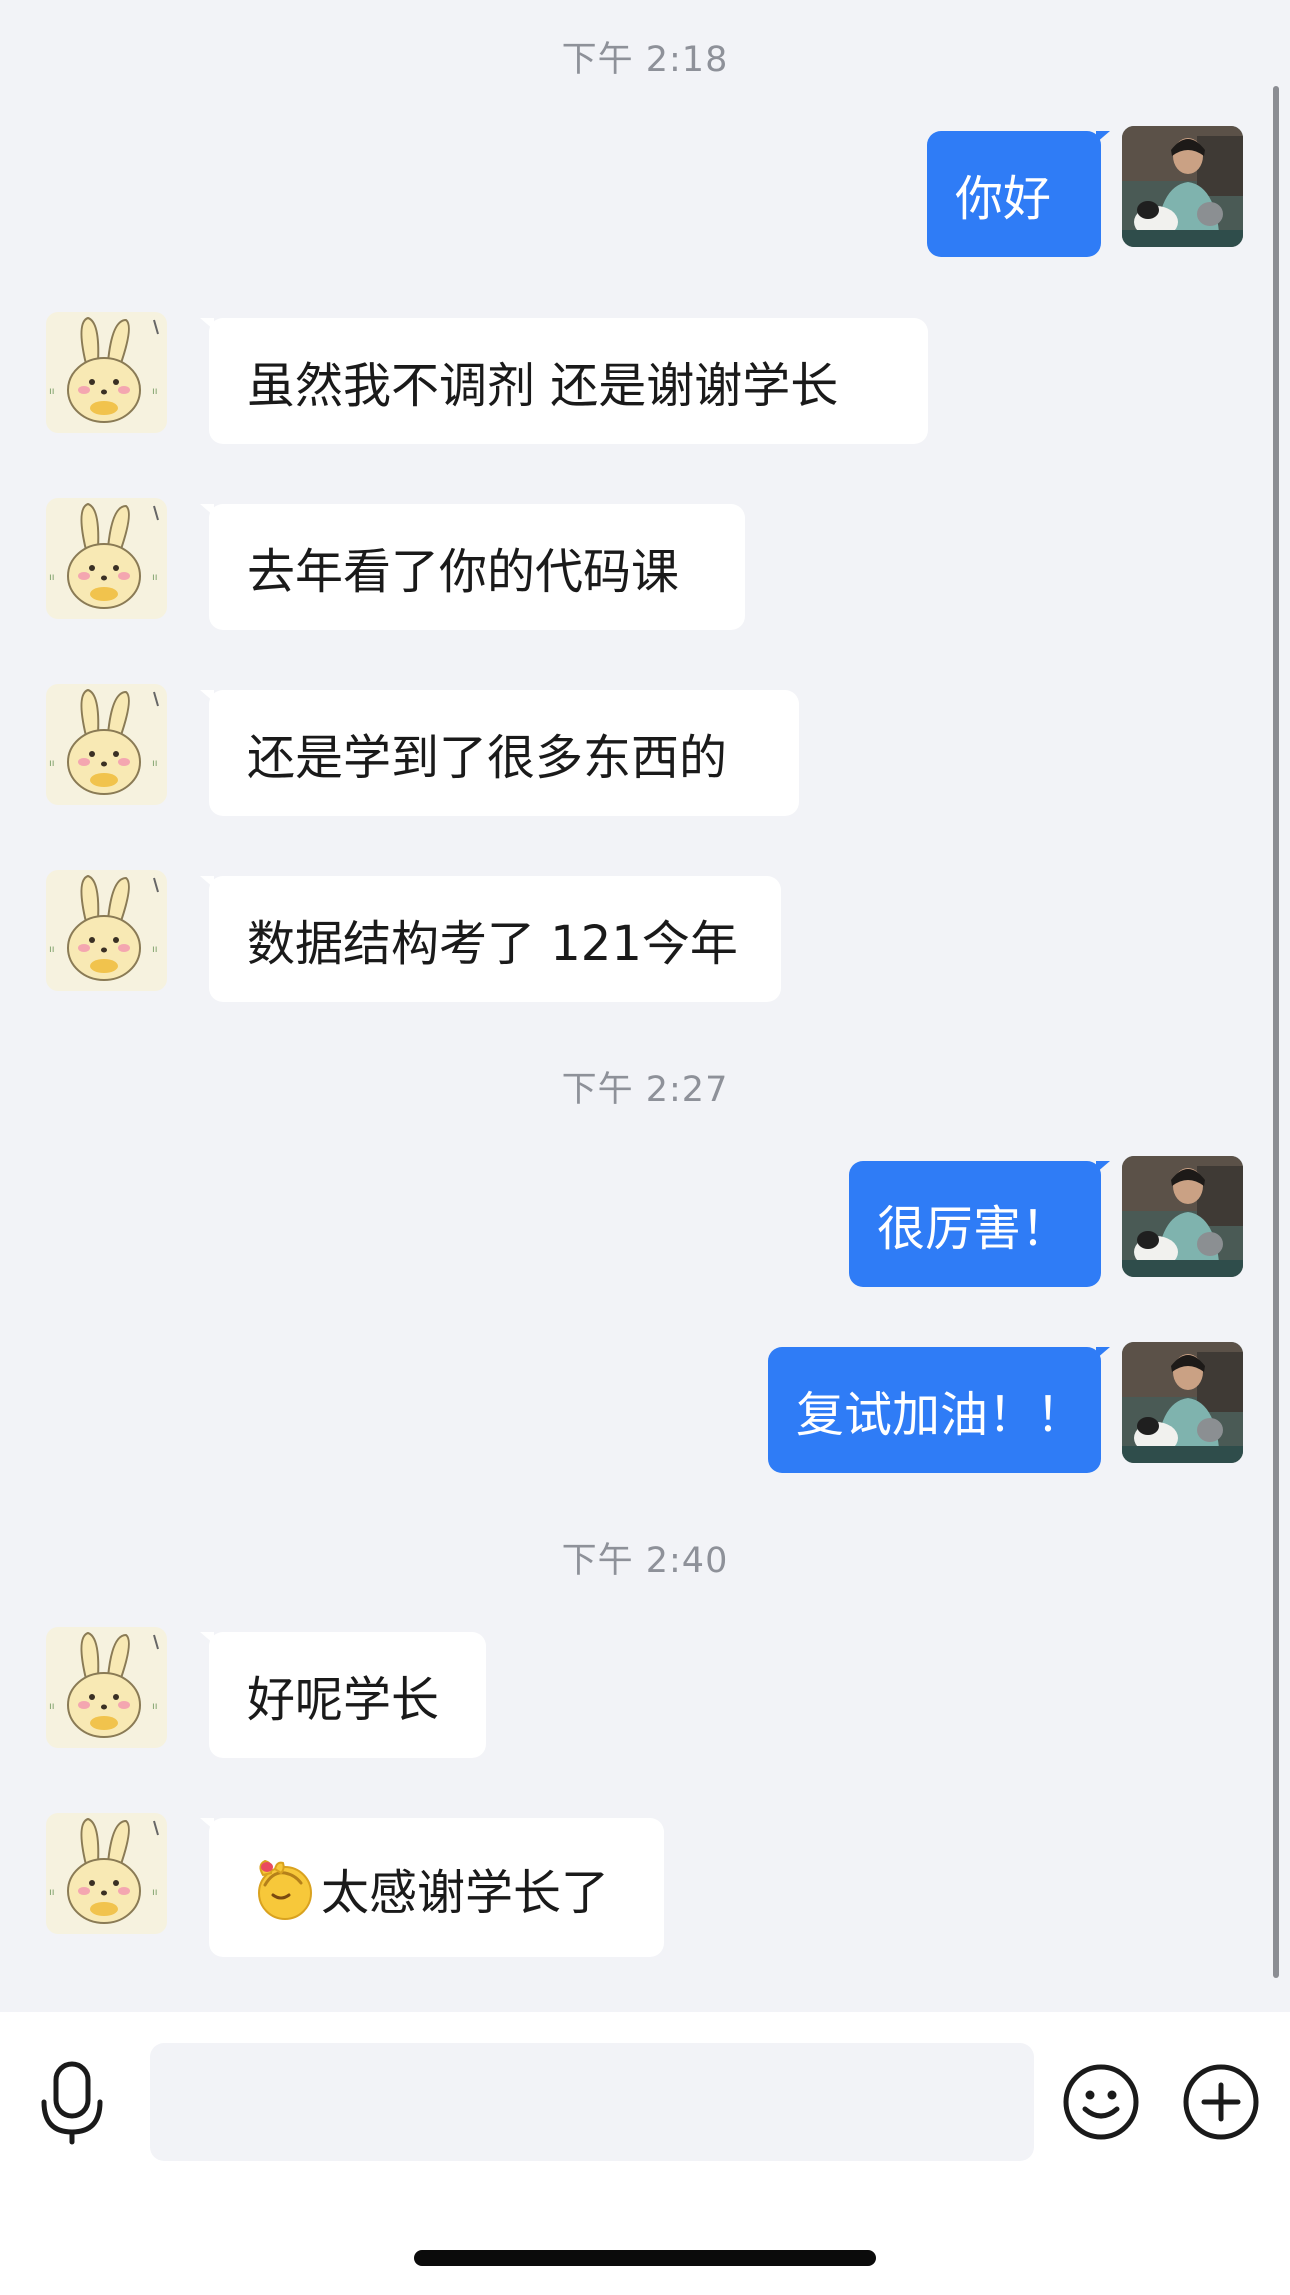 This screenshot has width=1290, height=2295. What do you see at coordinates (1221, 2102) in the screenshot?
I see `plus-circle-icon` at bounding box center [1221, 2102].